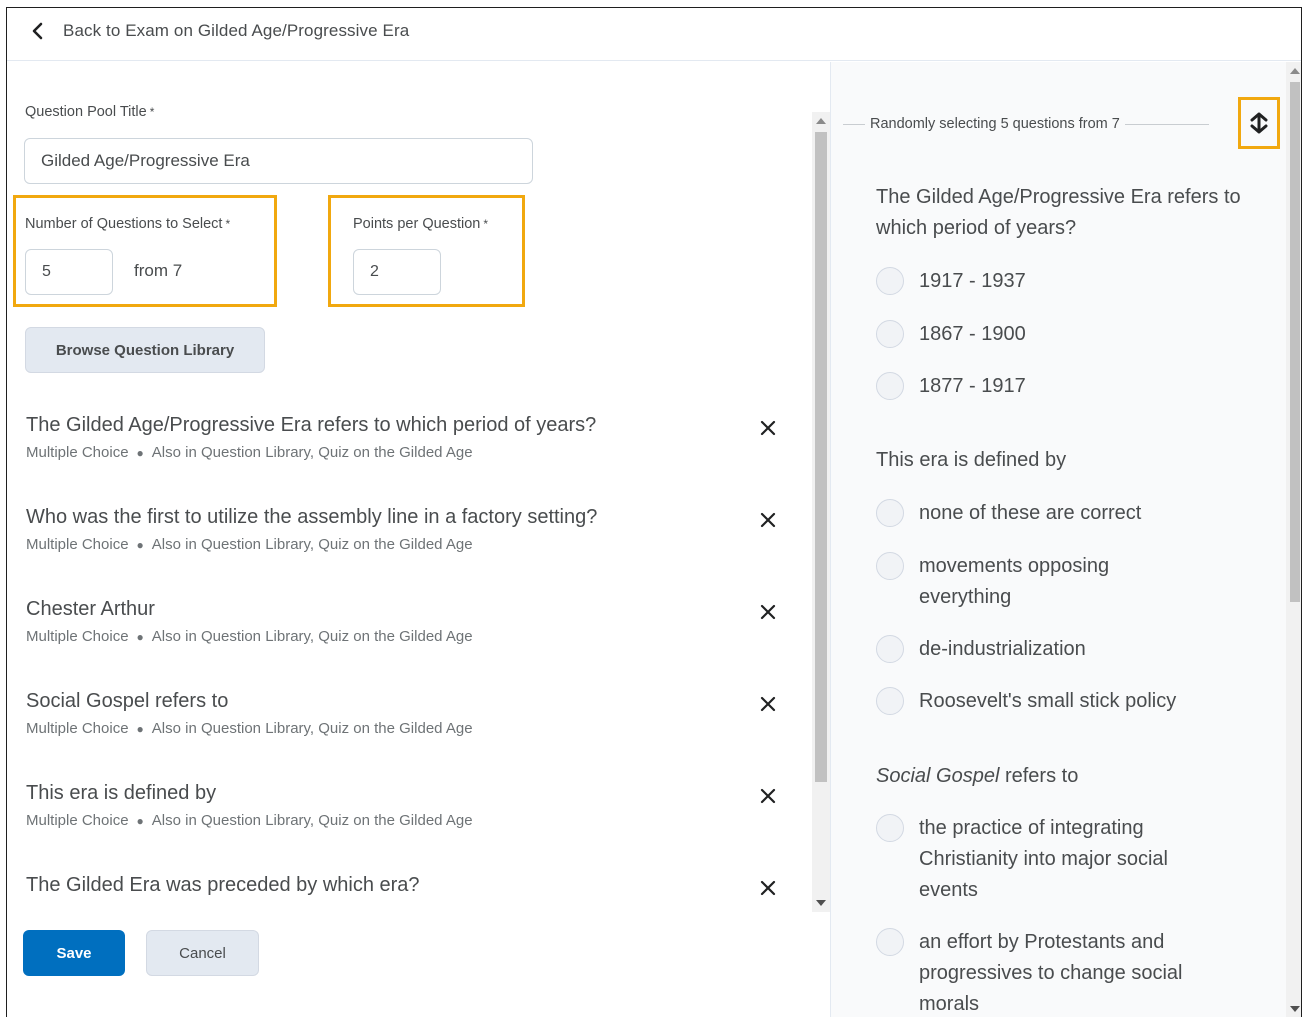 Image resolution: width=1302 pixels, height=1017 pixels. Describe the element at coordinates (145, 350) in the screenshot. I see `browse-question-library-button: Browse Question Library` at that location.